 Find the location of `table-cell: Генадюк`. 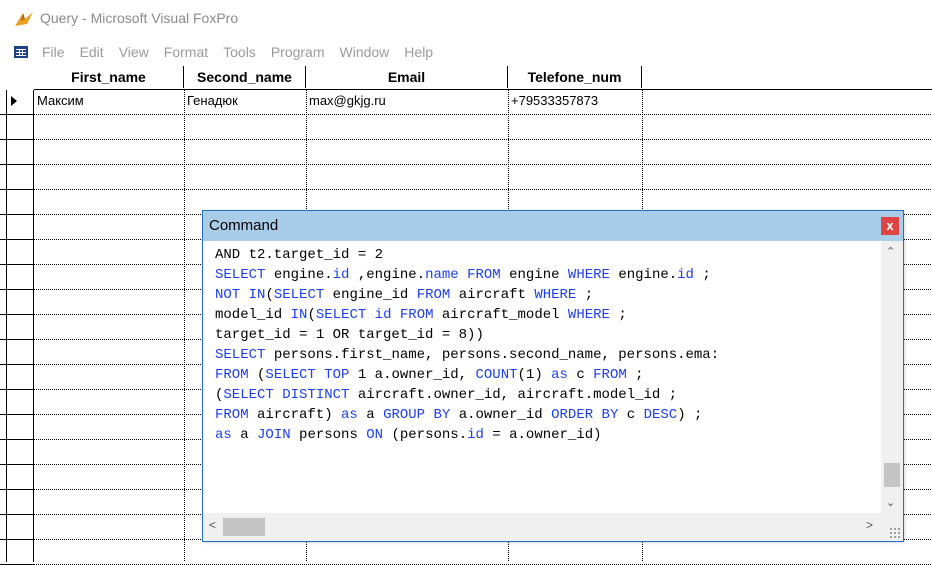

table-cell: Генадюк is located at coordinates (245, 102).